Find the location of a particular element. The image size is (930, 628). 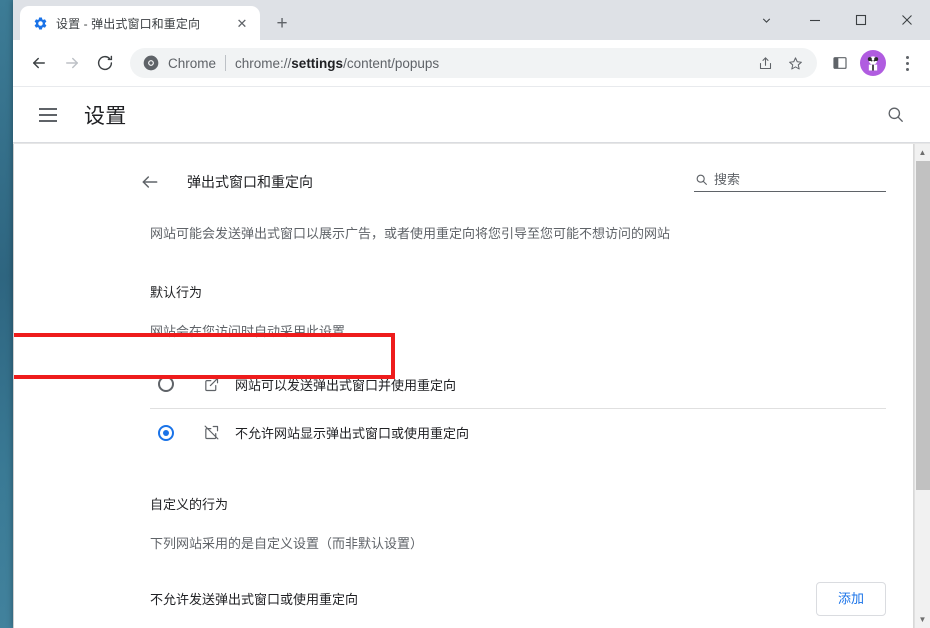

side-panel-icon is located at coordinates (840, 63).